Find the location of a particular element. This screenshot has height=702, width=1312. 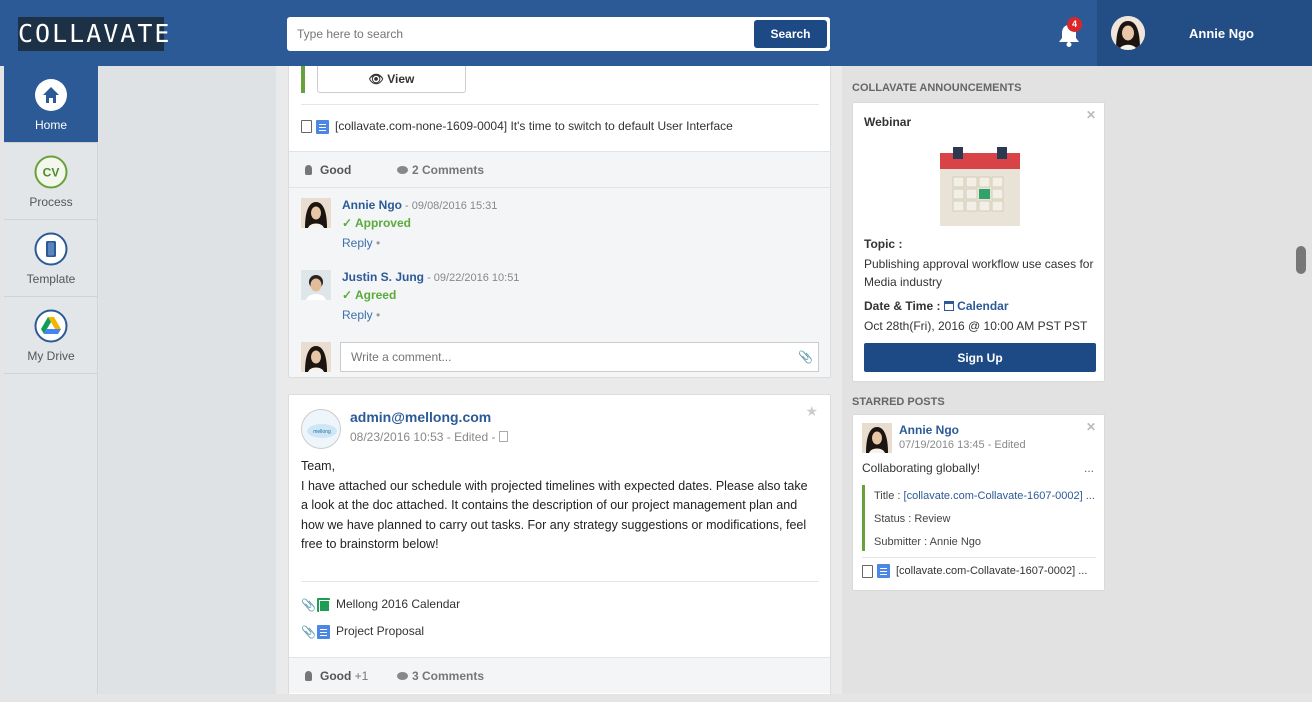

top-bar: COLLAVATE Search 4 Annie Ngo is located at coordinates (656, 33).